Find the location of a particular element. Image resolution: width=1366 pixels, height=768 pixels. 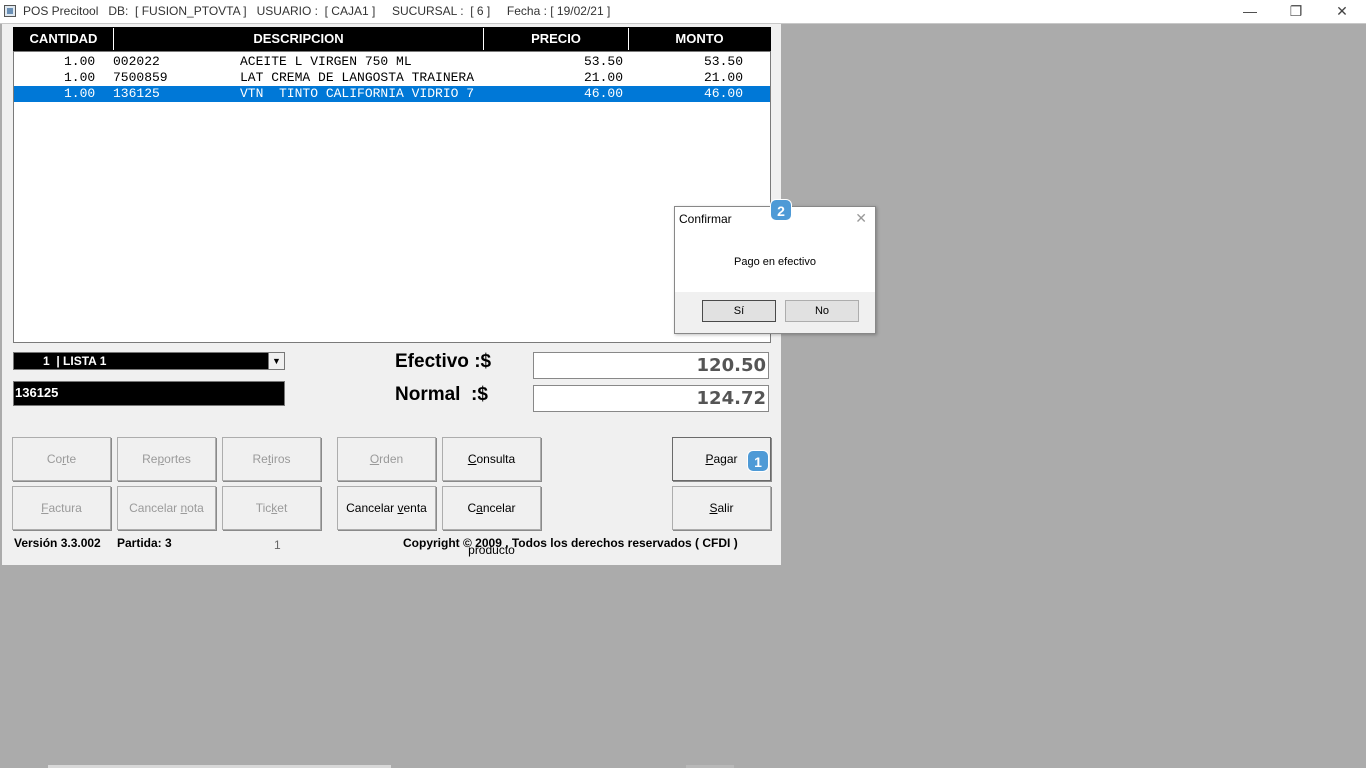

row-descripcion: VTN TINTO CALIFORNIA VIDRIO 7 is located at coordinates (357, 93).